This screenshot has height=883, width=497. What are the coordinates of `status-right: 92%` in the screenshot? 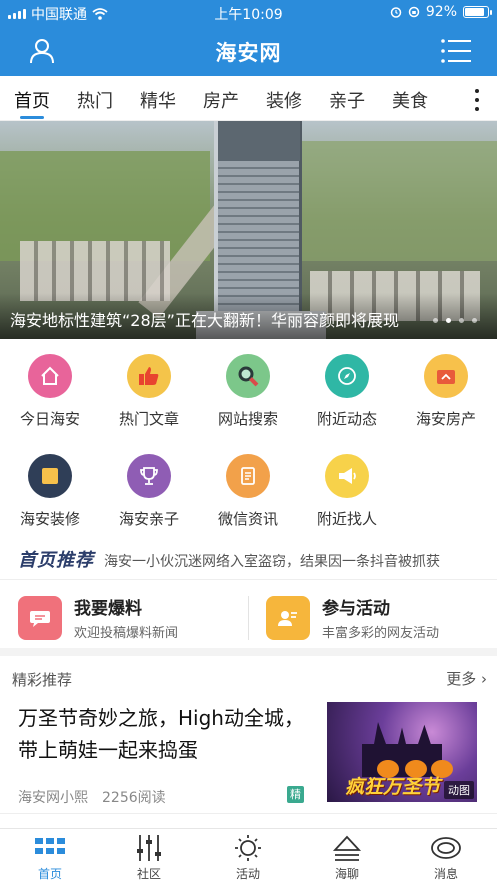 It's located at (441, 12).